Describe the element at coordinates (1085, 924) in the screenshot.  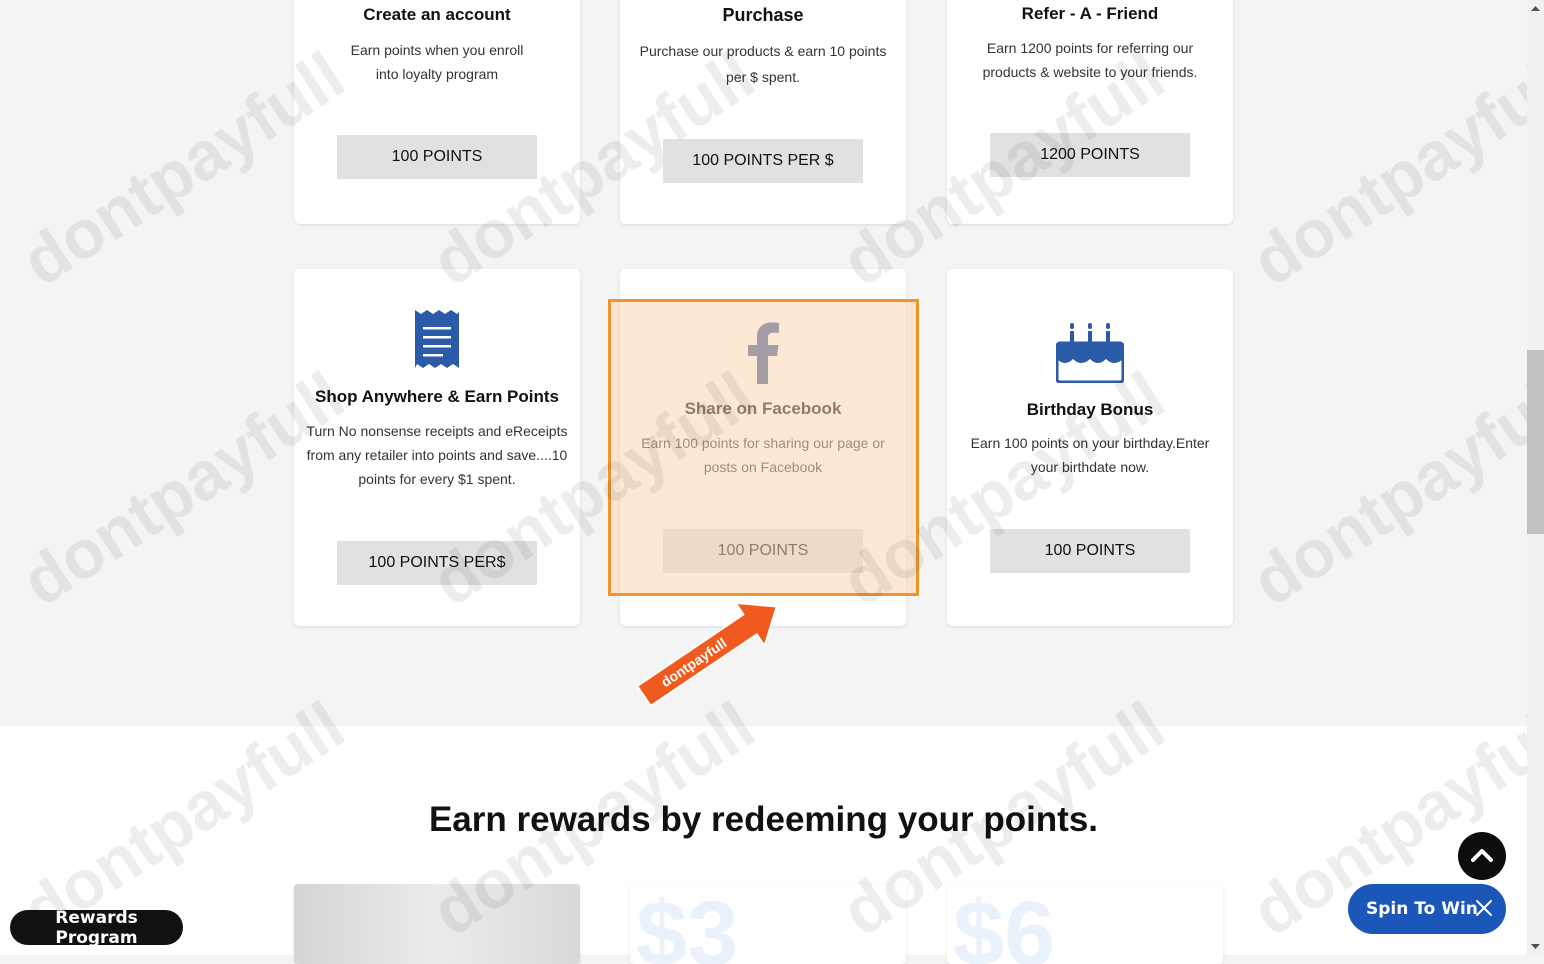
I see `reward-card-6: $6` at that location.